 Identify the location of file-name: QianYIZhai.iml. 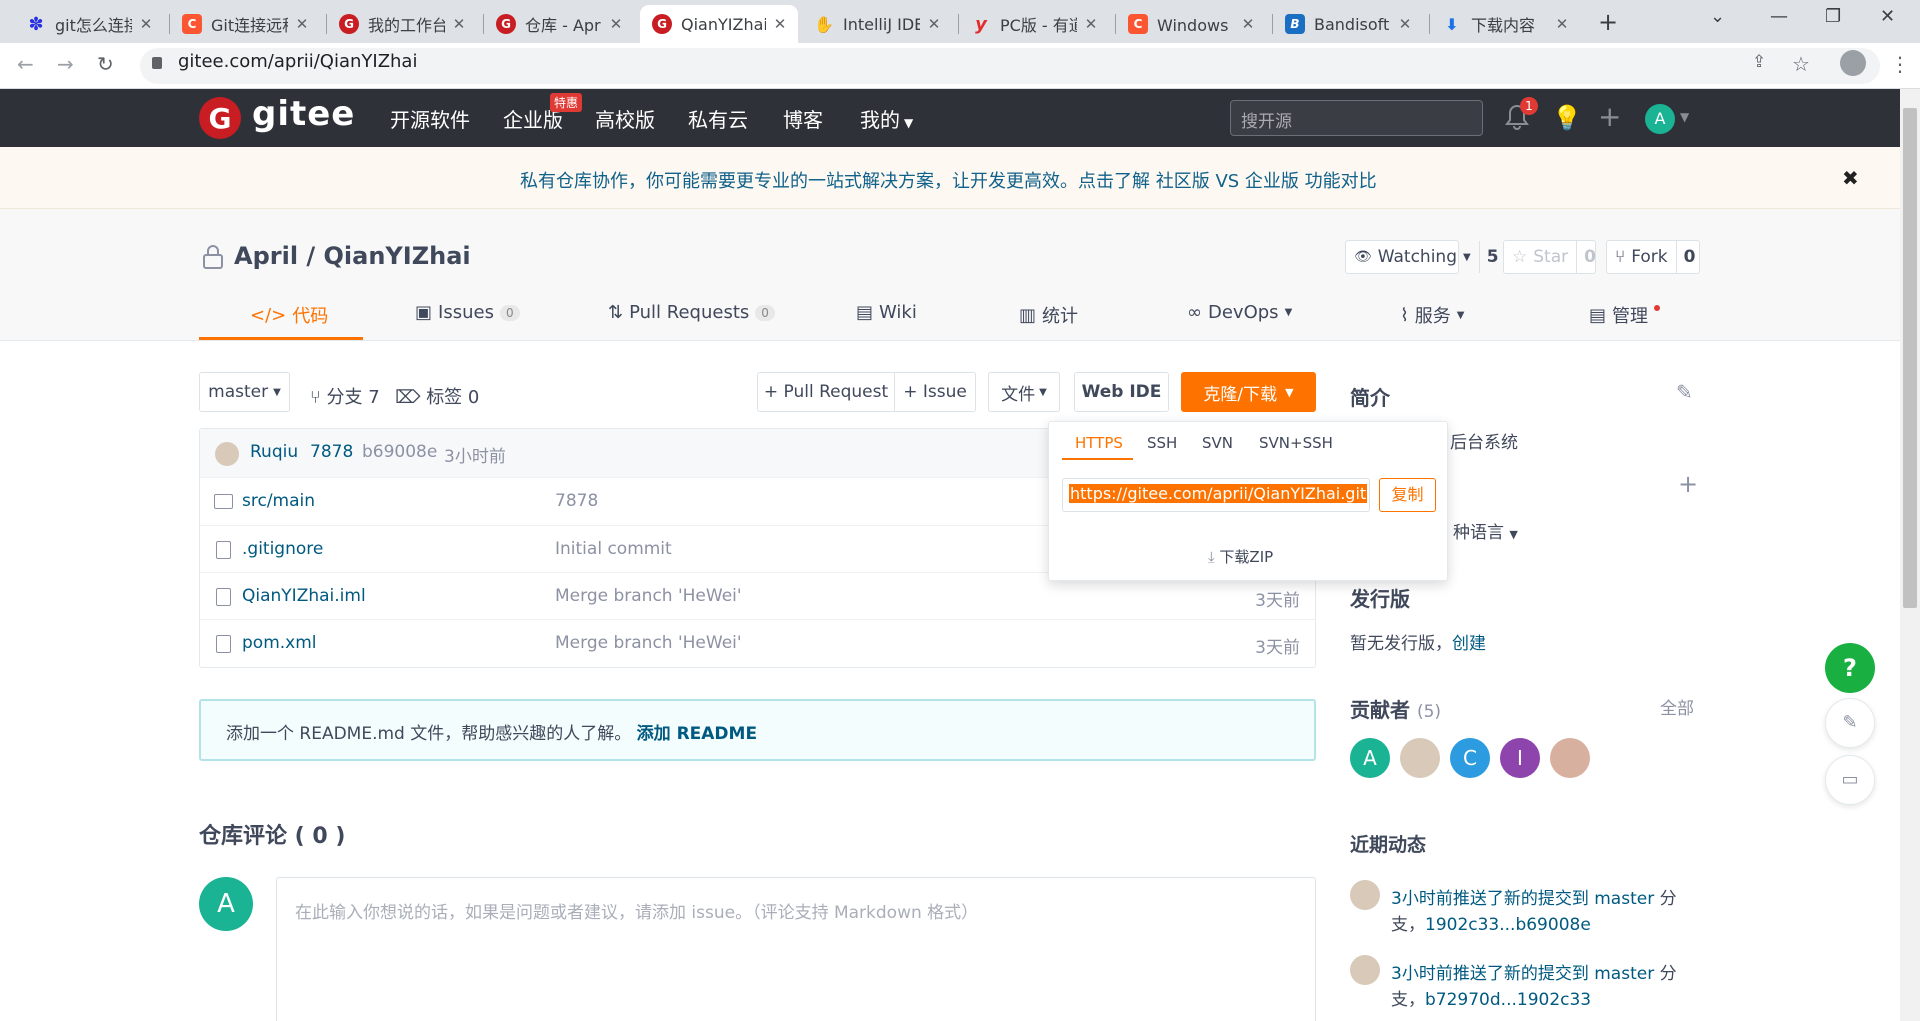
(304, 596).